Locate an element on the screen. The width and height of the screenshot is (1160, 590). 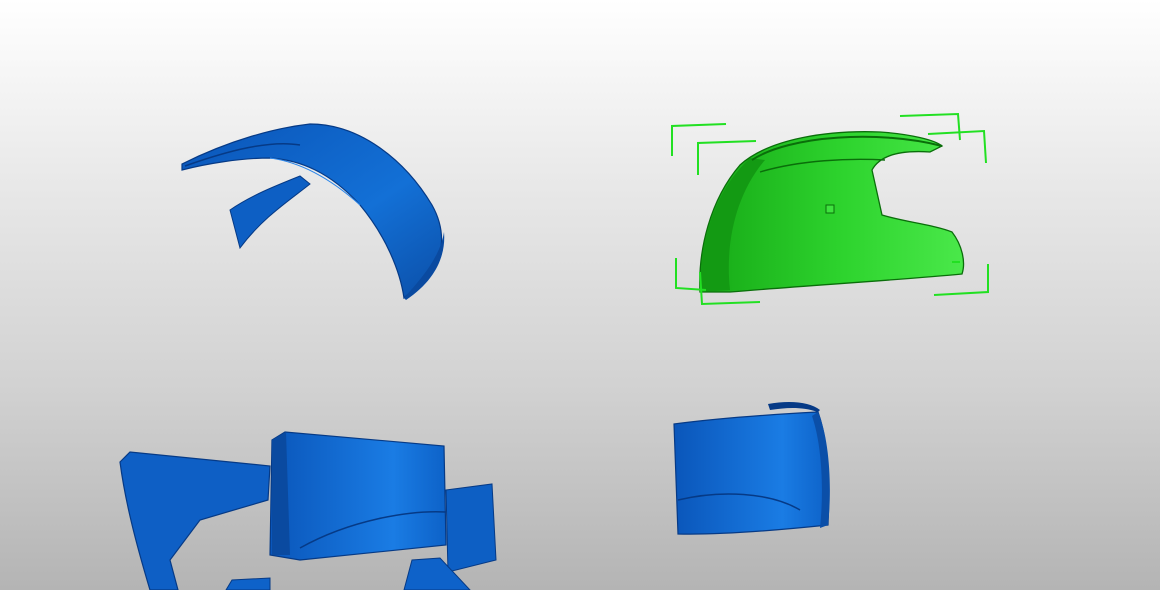
pivot-handle is located at coordinates (830, 209).